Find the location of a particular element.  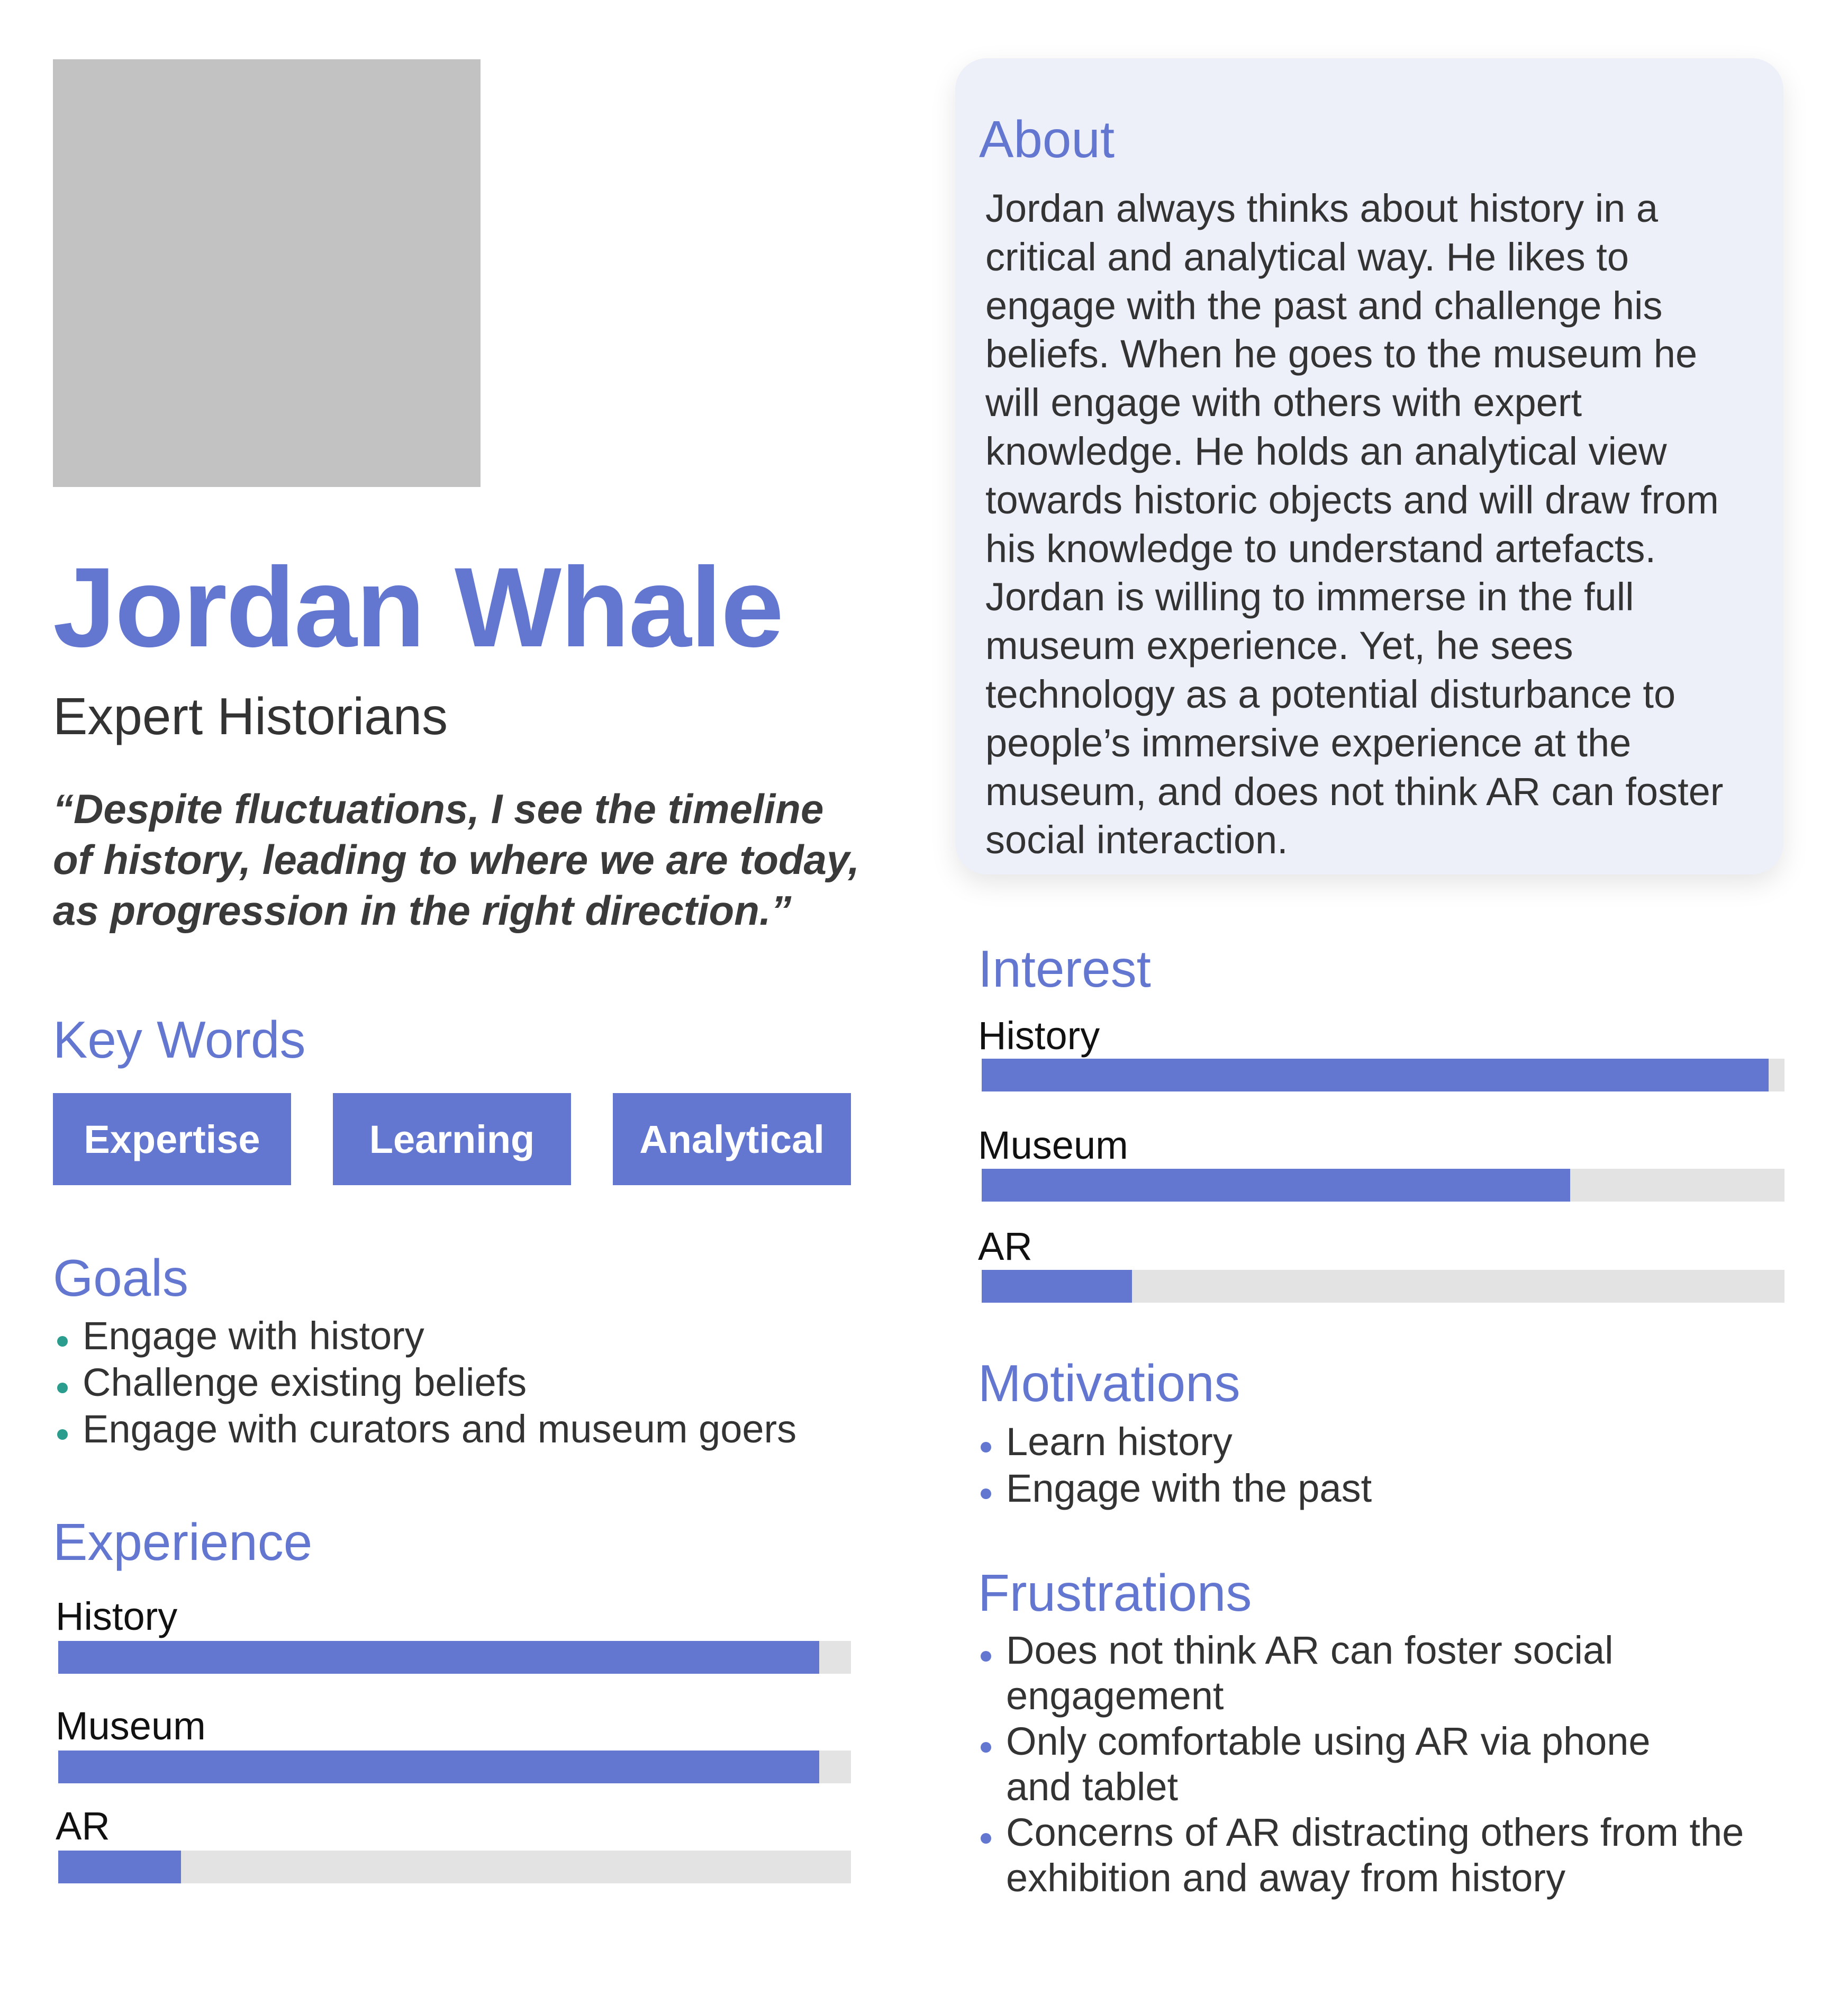

about-line: social interaction. is located at coordinates (1136, 840).